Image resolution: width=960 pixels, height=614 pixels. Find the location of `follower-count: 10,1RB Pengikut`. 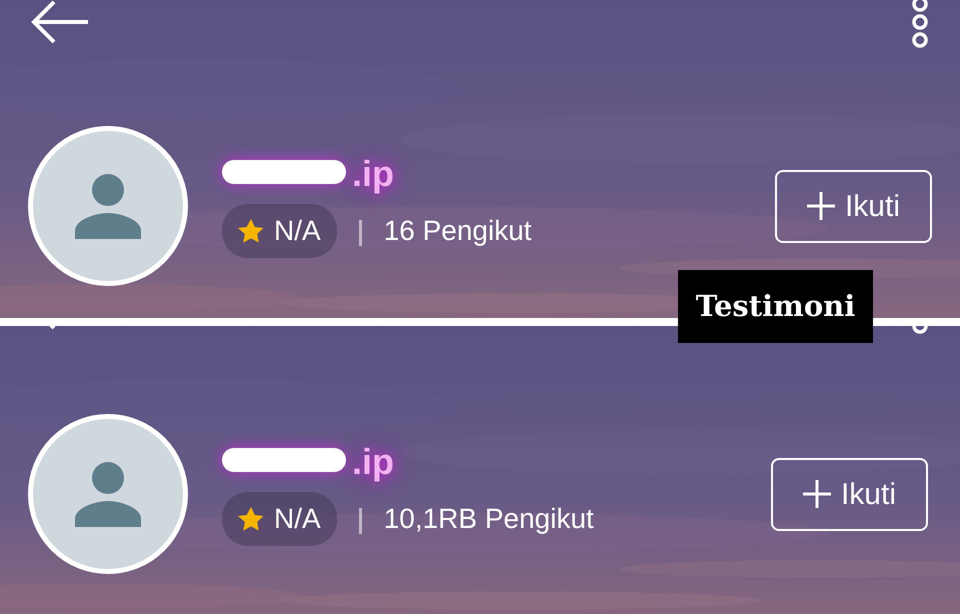

follower-count: 10,1RB Pengikut is located at coordinates (489, 519).